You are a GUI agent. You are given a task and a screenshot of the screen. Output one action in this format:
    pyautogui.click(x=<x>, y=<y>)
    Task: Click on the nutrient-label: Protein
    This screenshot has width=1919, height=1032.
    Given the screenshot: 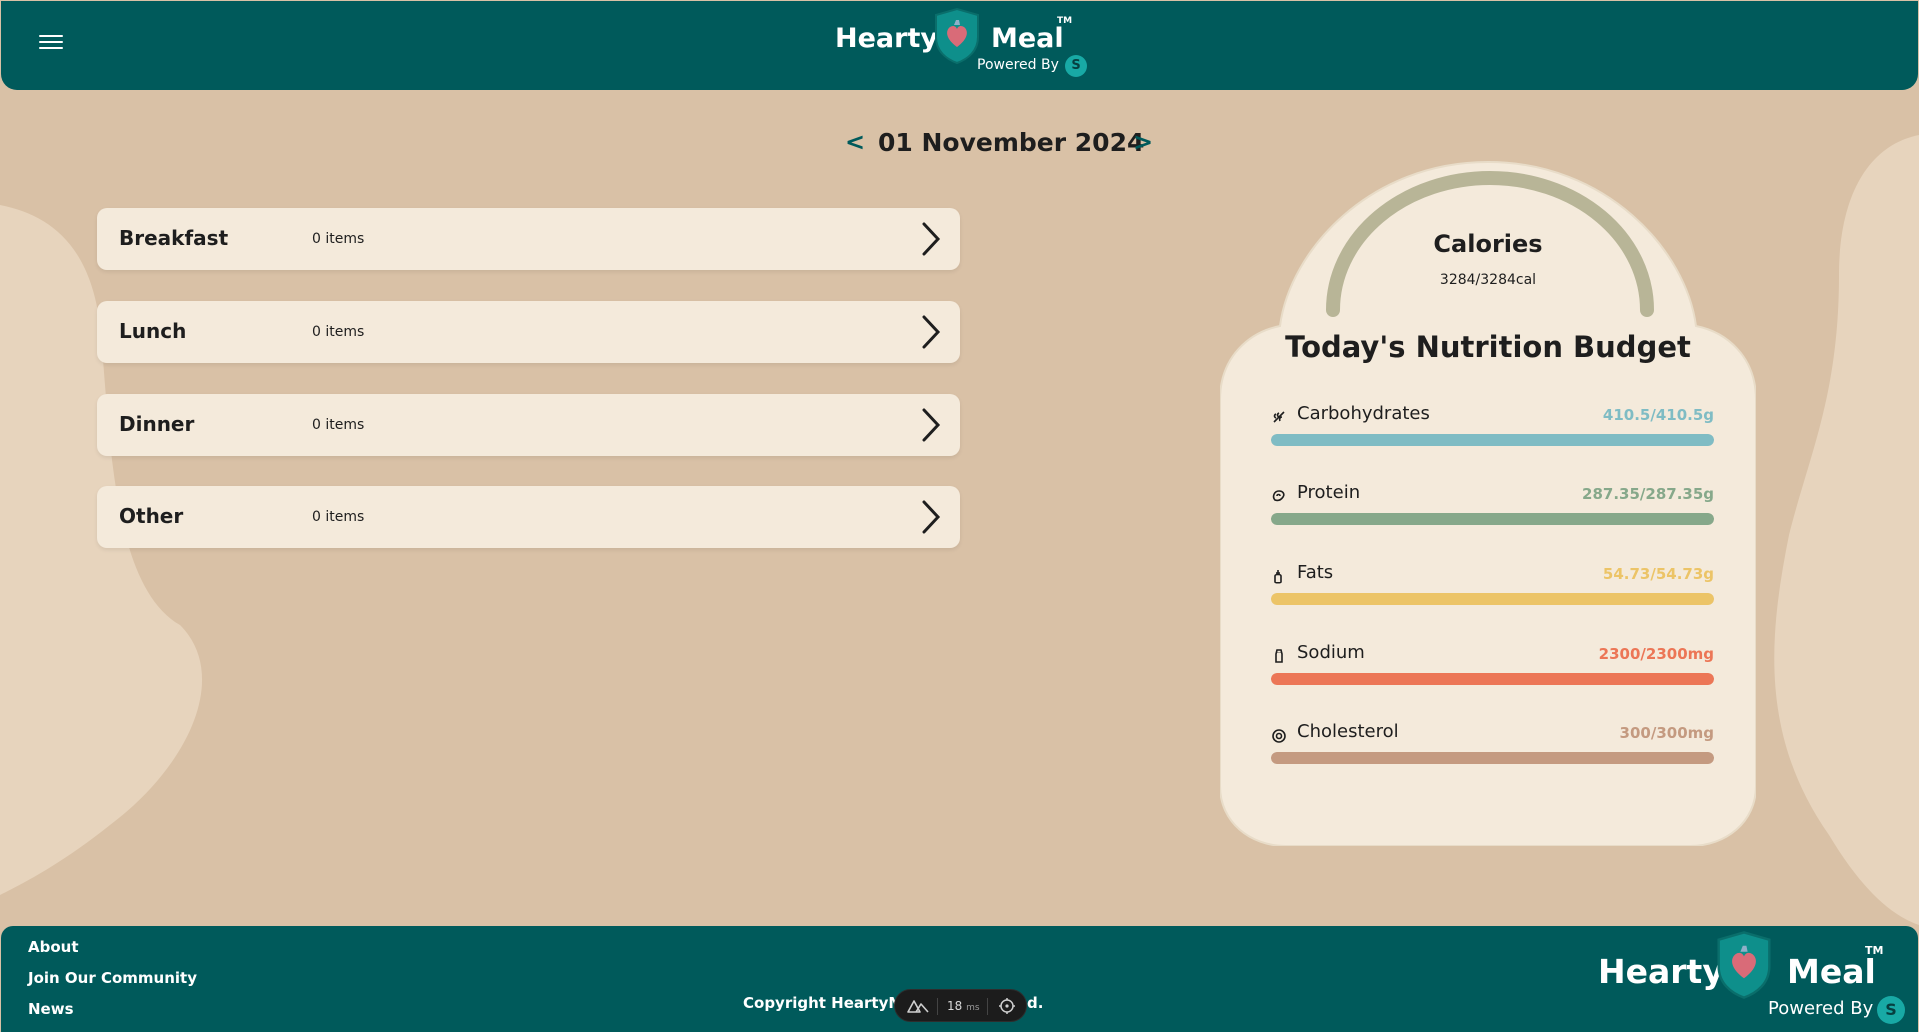 What is the action you would take?
    pyautogui.click(x=1329, y=492)
    